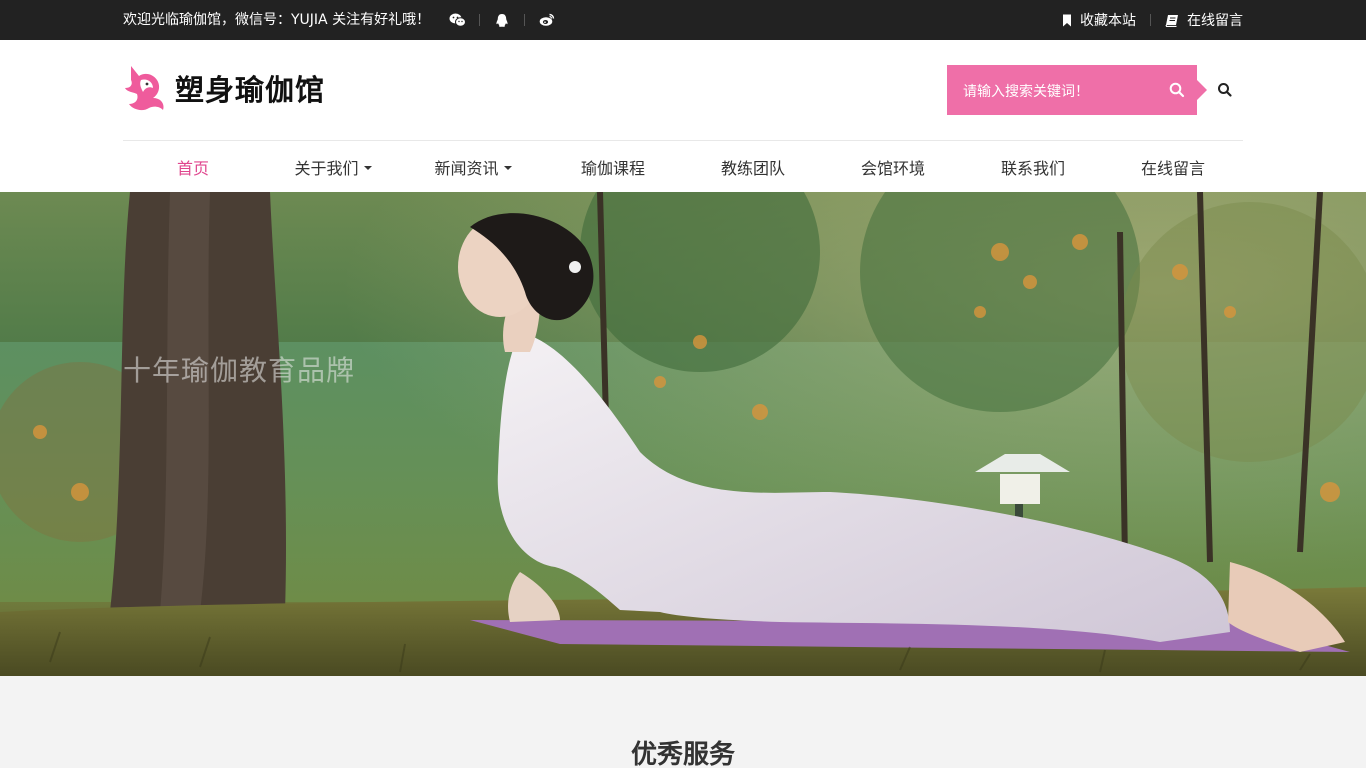 The width and height of the screenshot is (1366, 768). I want to click on message-link: 在线留言, so click(1204, 20).